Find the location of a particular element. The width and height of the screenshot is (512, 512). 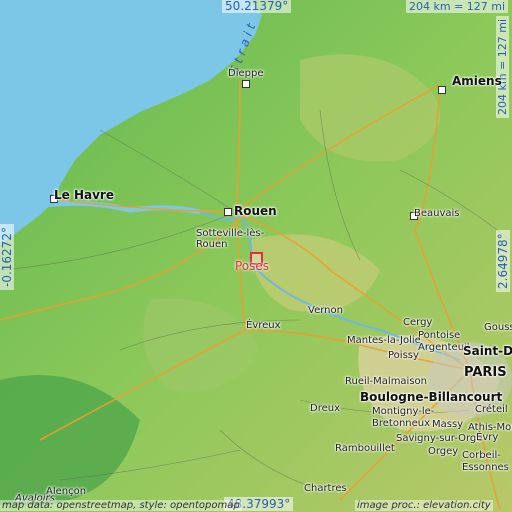

city-label-rouen: Rouen is located at coordinates (255, 211).